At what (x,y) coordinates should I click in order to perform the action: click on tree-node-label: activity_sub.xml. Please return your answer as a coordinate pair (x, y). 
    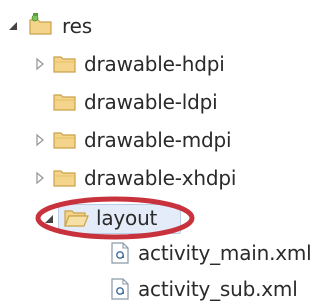
    Looking at the image, I should click on (218, 289).